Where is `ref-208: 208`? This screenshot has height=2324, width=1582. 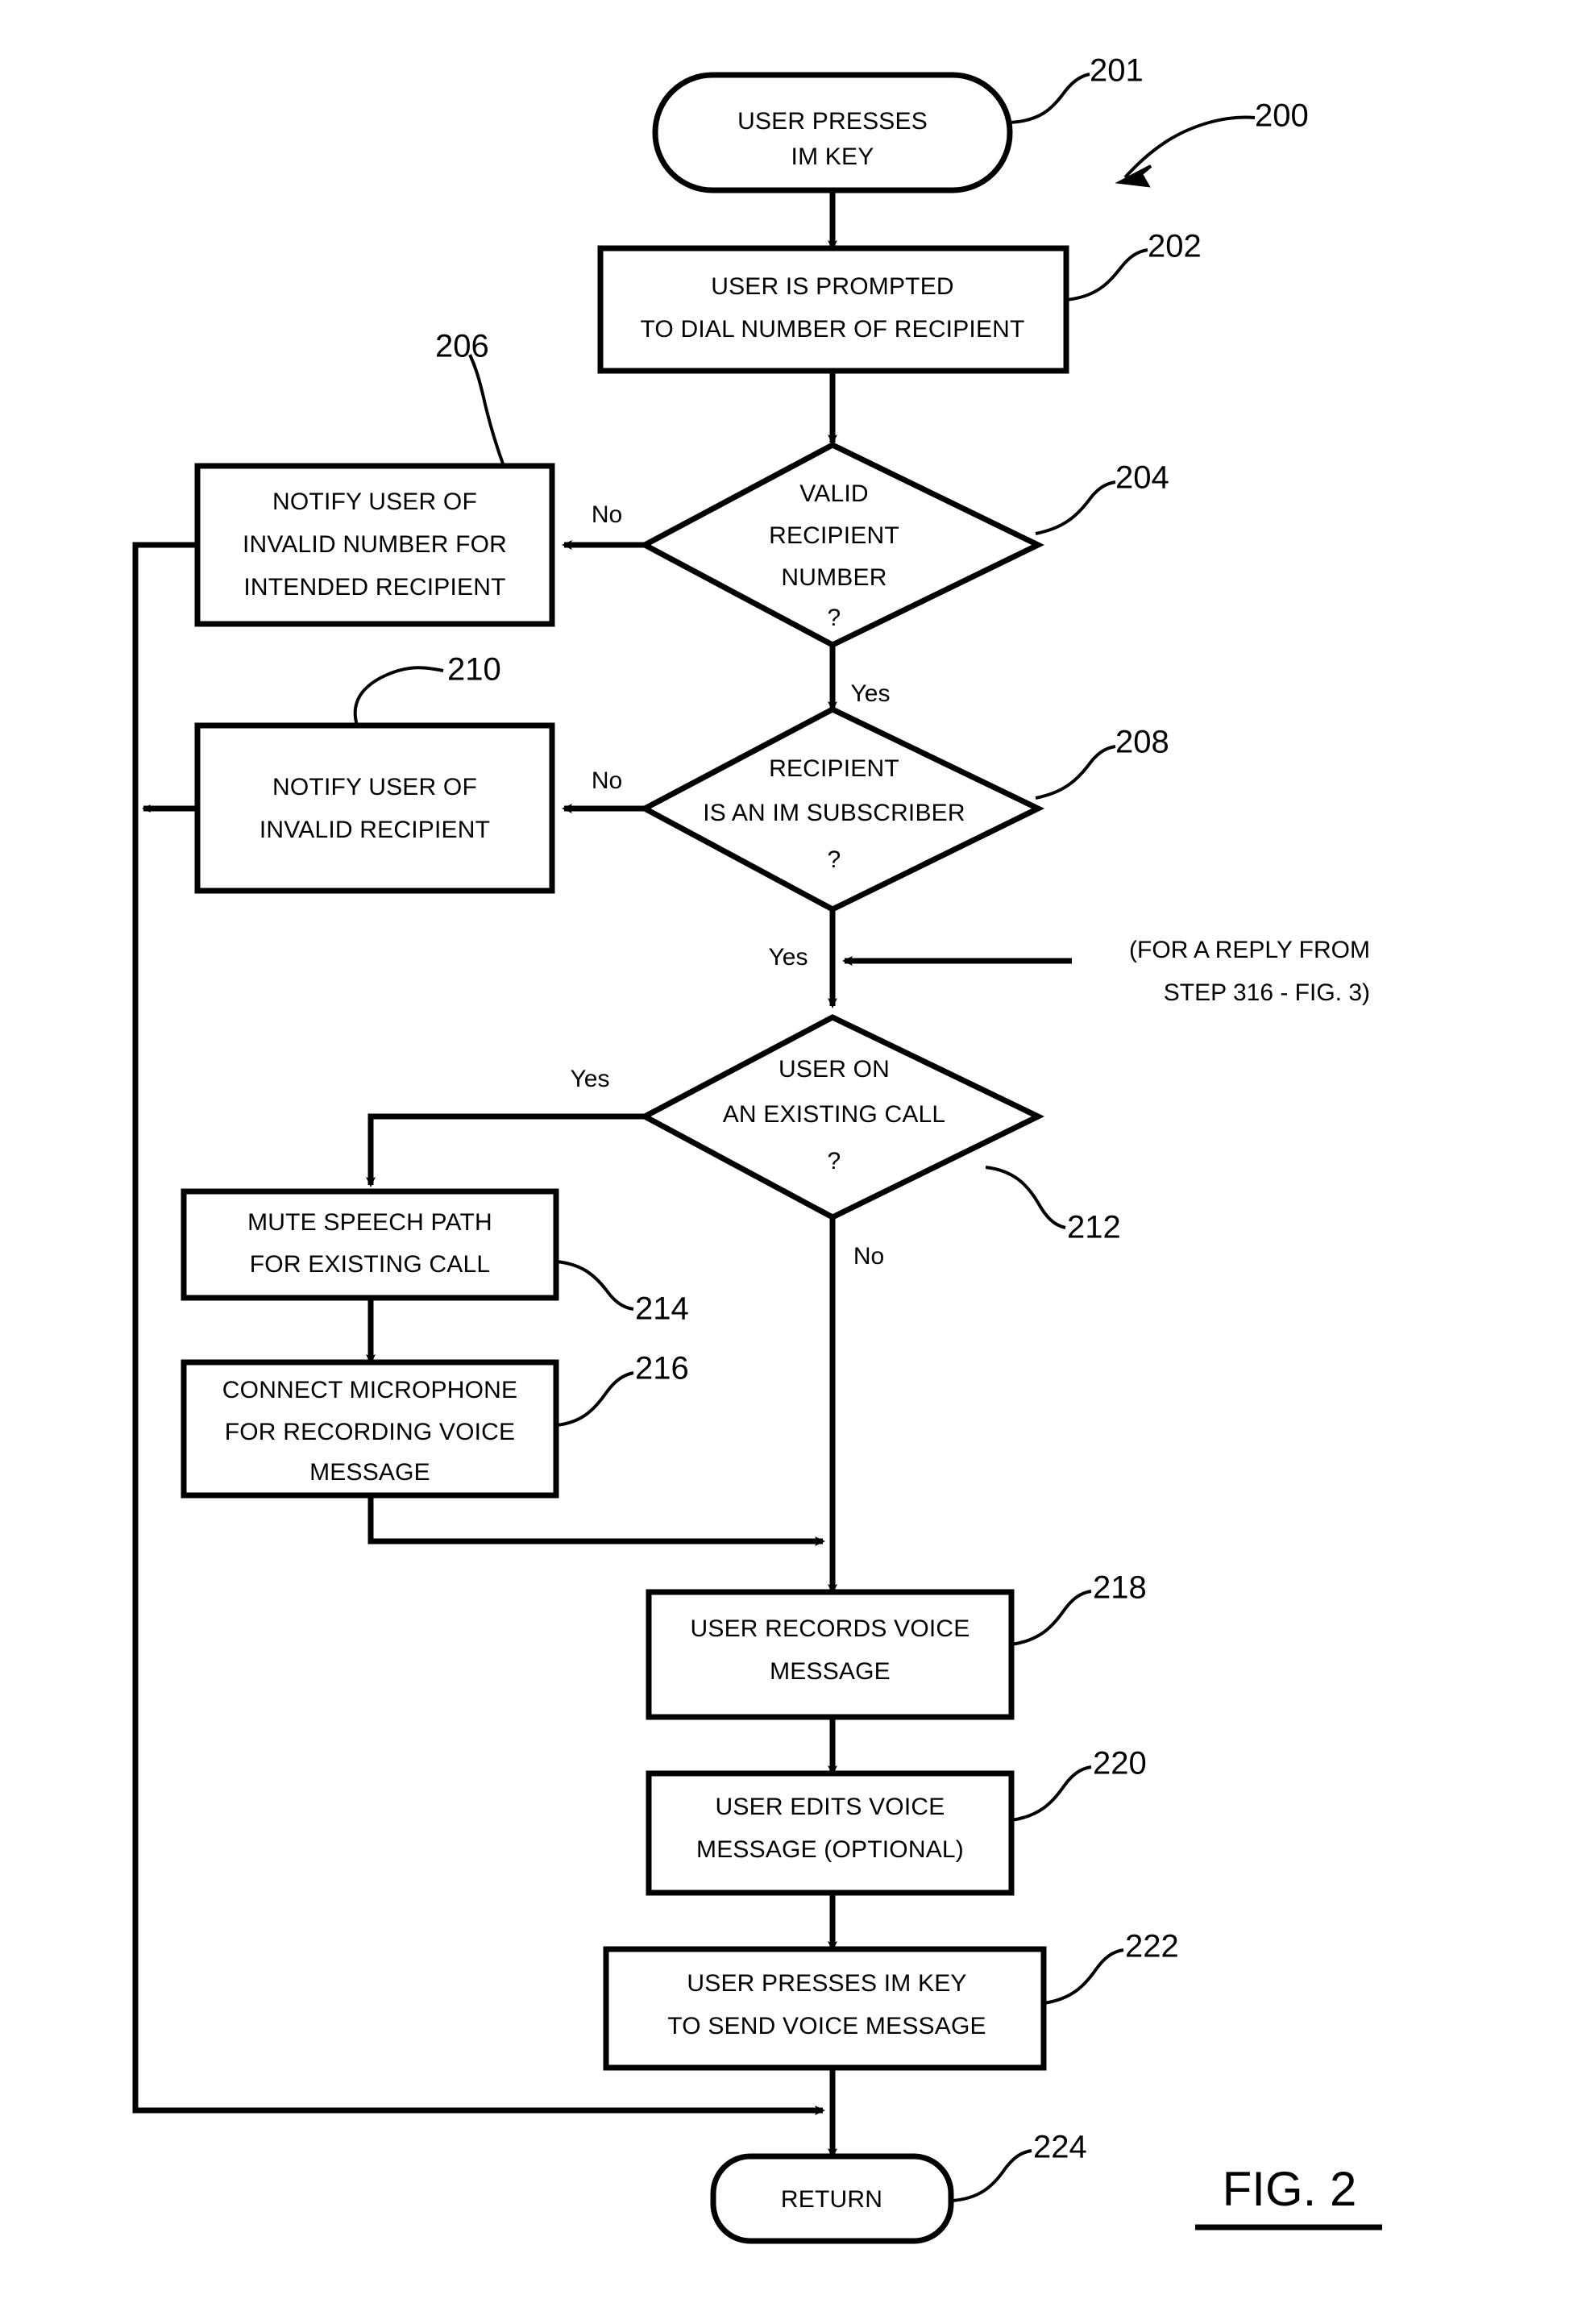
ref-208: 208 is located at coordinates (1142, 742).